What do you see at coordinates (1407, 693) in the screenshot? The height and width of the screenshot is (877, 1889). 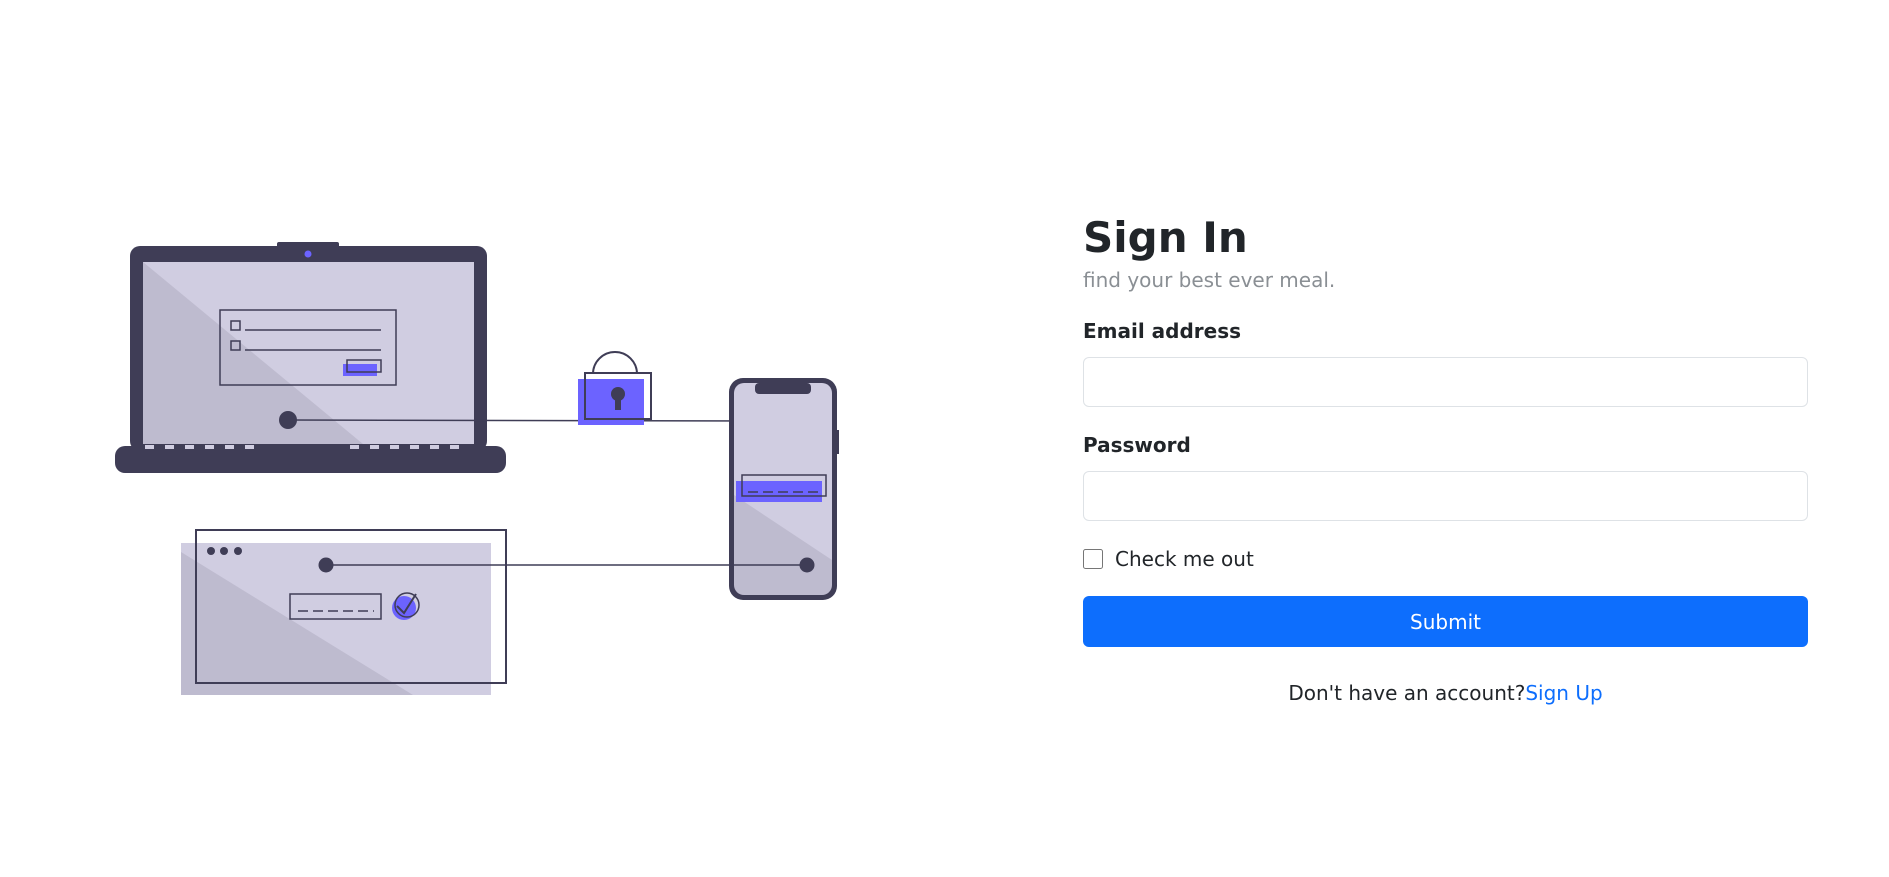 I see `signup-prompt-text: Don't have an account?` at bounding box center [1407, 693].